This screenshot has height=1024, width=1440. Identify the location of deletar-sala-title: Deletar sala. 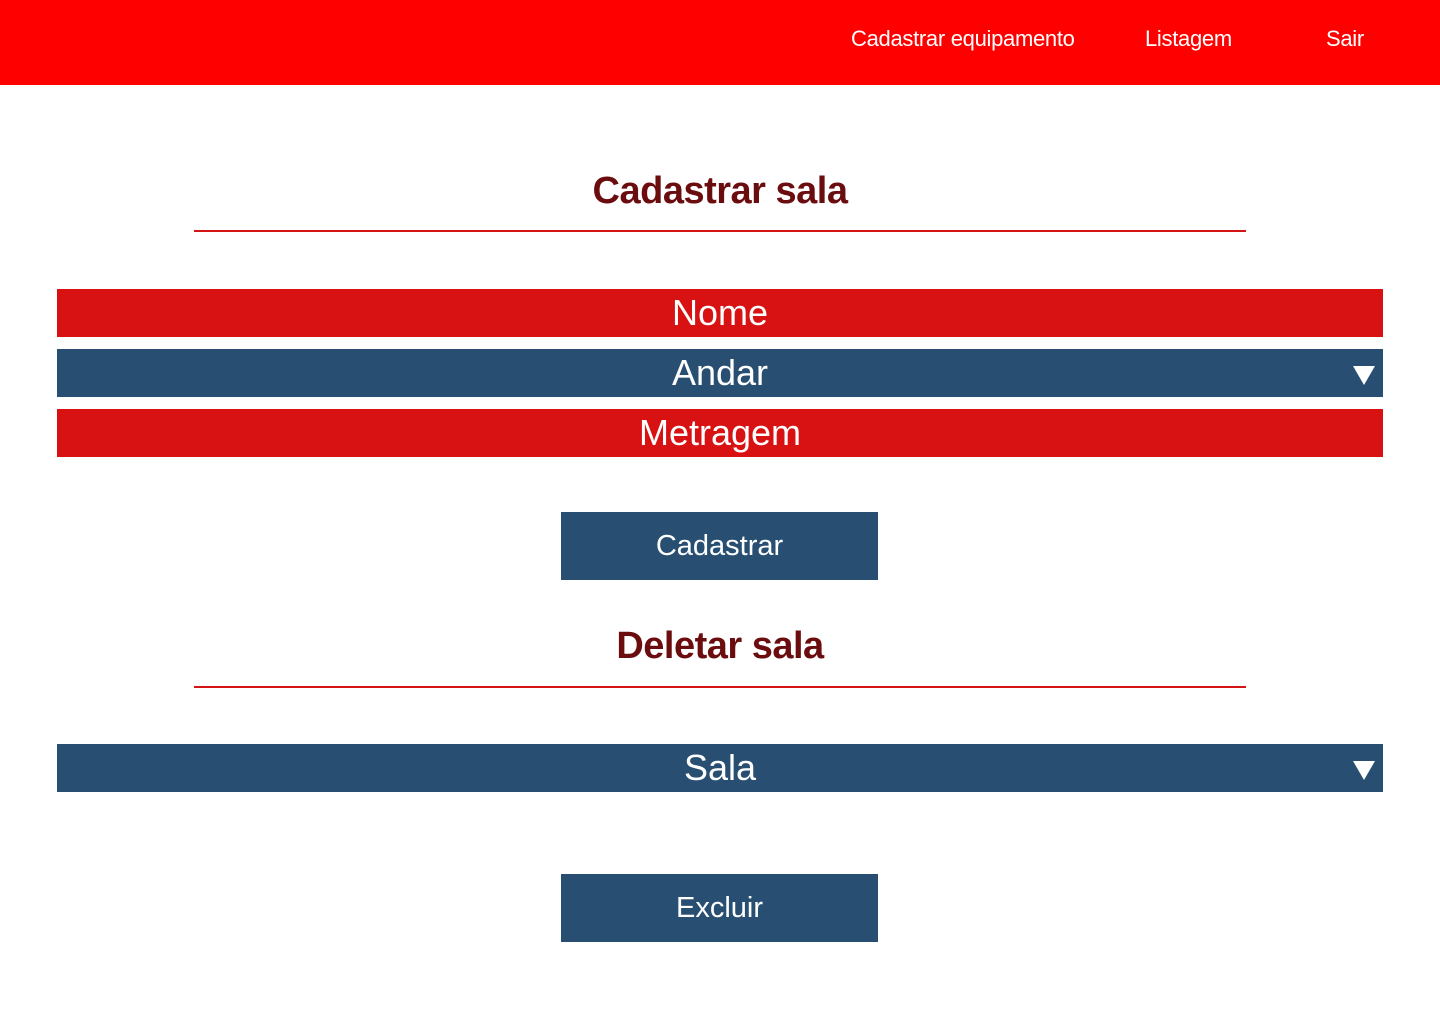
(720, 646).